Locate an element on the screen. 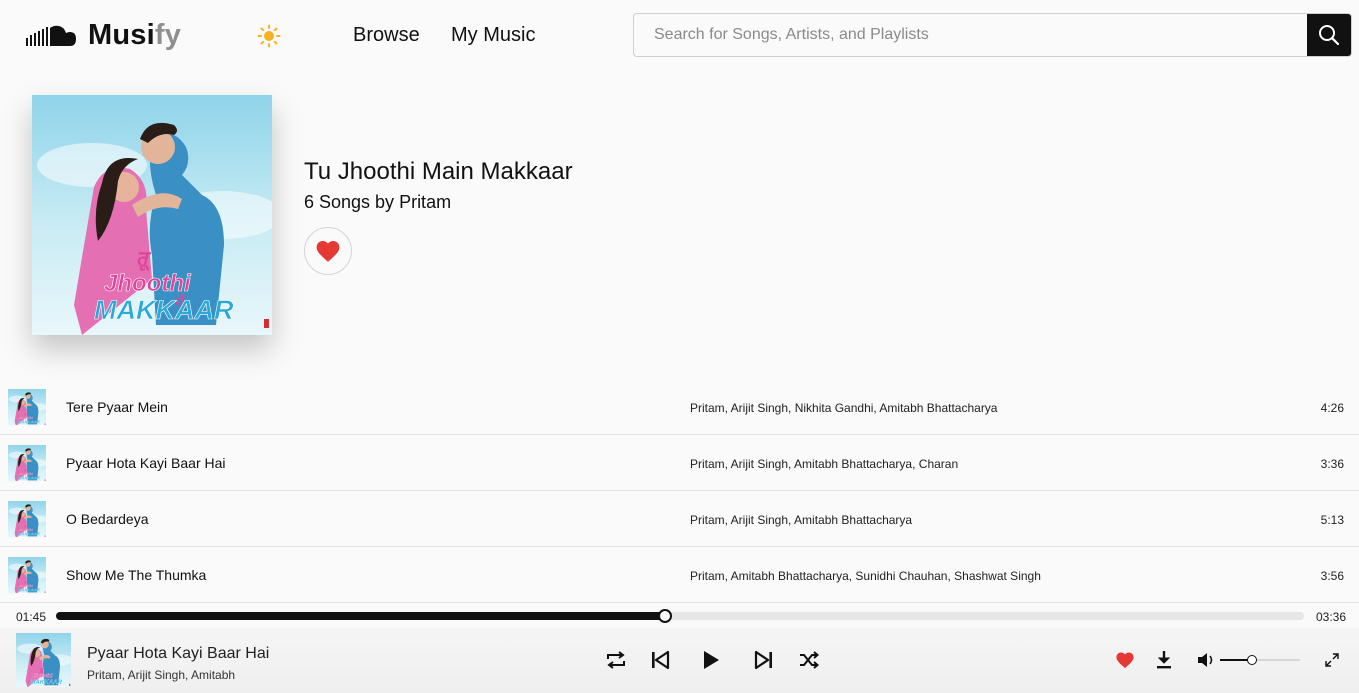  skip-next-icon is located at coordinates (763, 660).